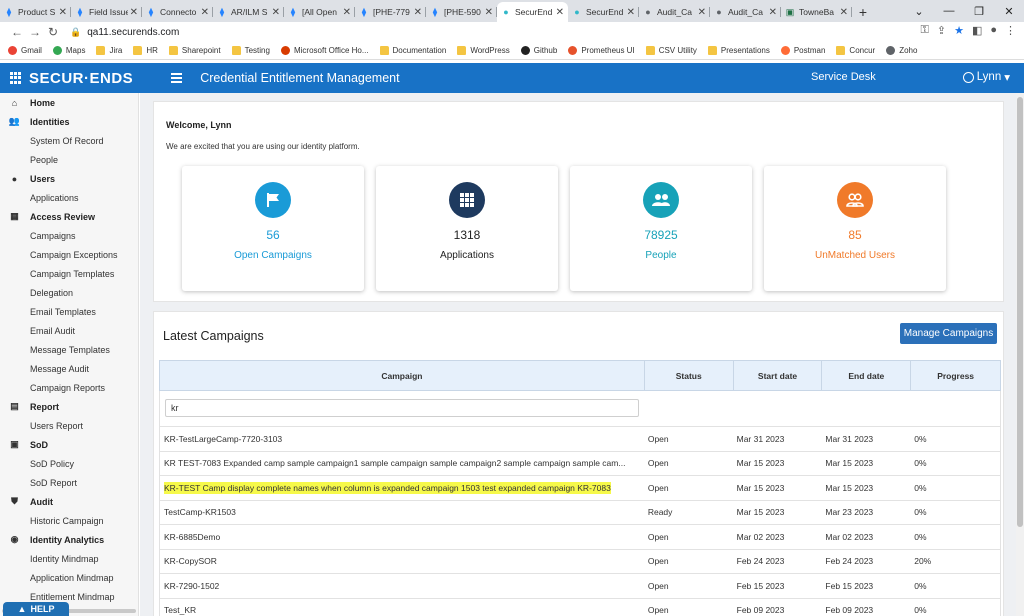 The height and width of the screenshot is (616, 1024). Describe the element at coordinates (68, 50) in the screenshot. I see `bookmark-item: Maps` at that location.